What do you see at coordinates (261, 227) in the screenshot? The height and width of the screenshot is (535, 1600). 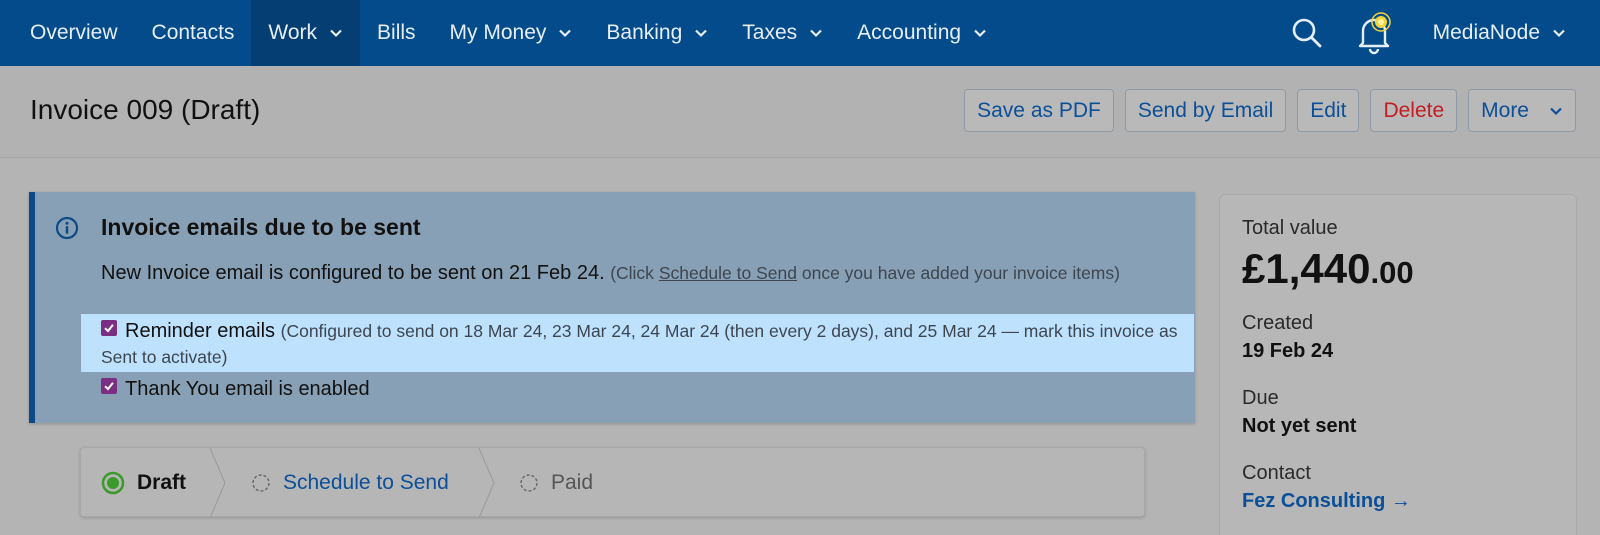 I see `notice-title: Invoice emails due to be sent` at bounding box center [261, 227].